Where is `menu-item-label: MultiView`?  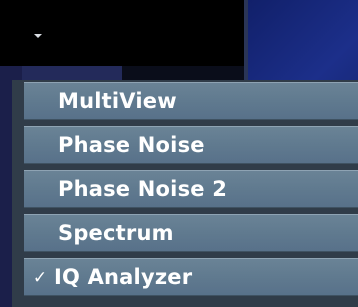
menu-item-label: MultiView is located at coordinates (117, 101).